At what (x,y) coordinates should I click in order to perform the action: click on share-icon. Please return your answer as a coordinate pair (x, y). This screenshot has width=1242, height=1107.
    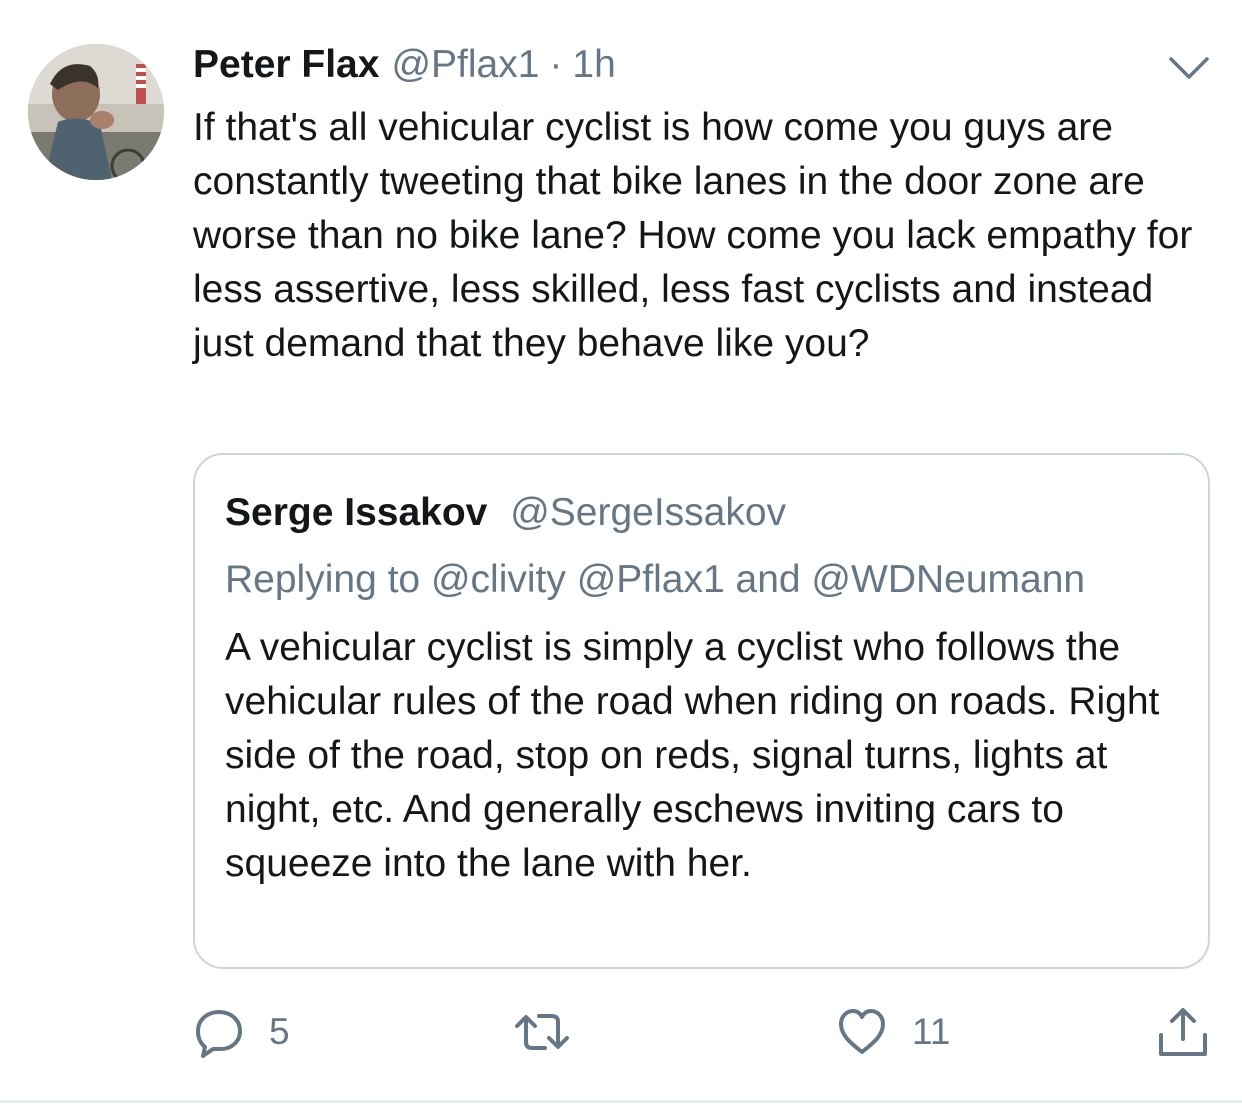
    Looking at the image, I should click on (1183, 1032).